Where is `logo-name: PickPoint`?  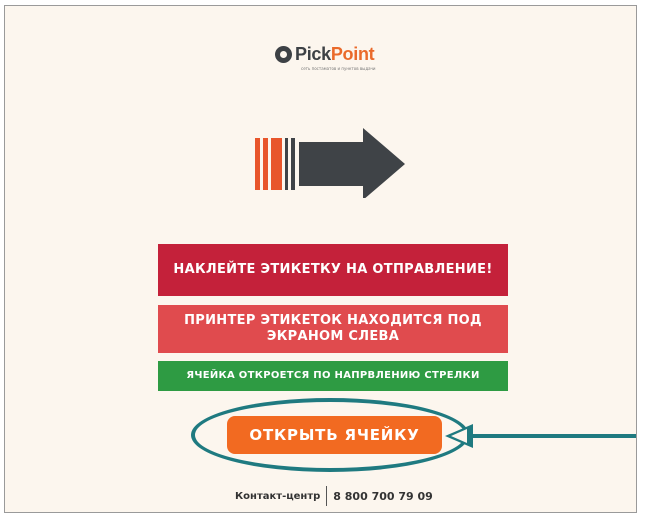 logo-name: PickPoint is located at coordinates (335, 54).